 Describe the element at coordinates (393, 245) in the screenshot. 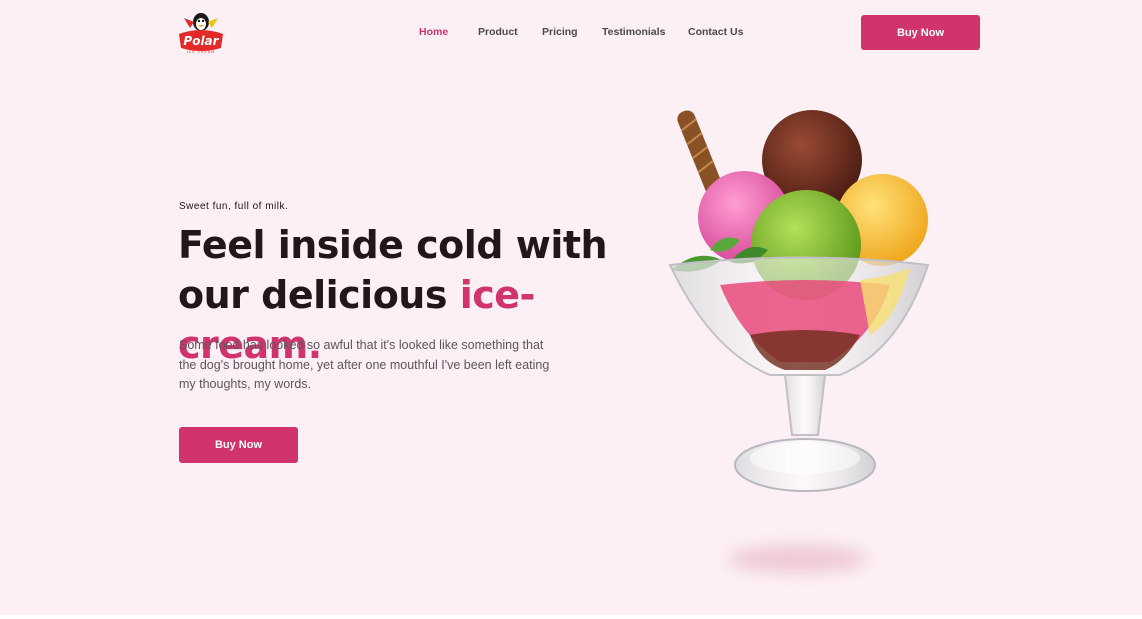

I see `headline-line-1: Feel inside cold with` at that location.